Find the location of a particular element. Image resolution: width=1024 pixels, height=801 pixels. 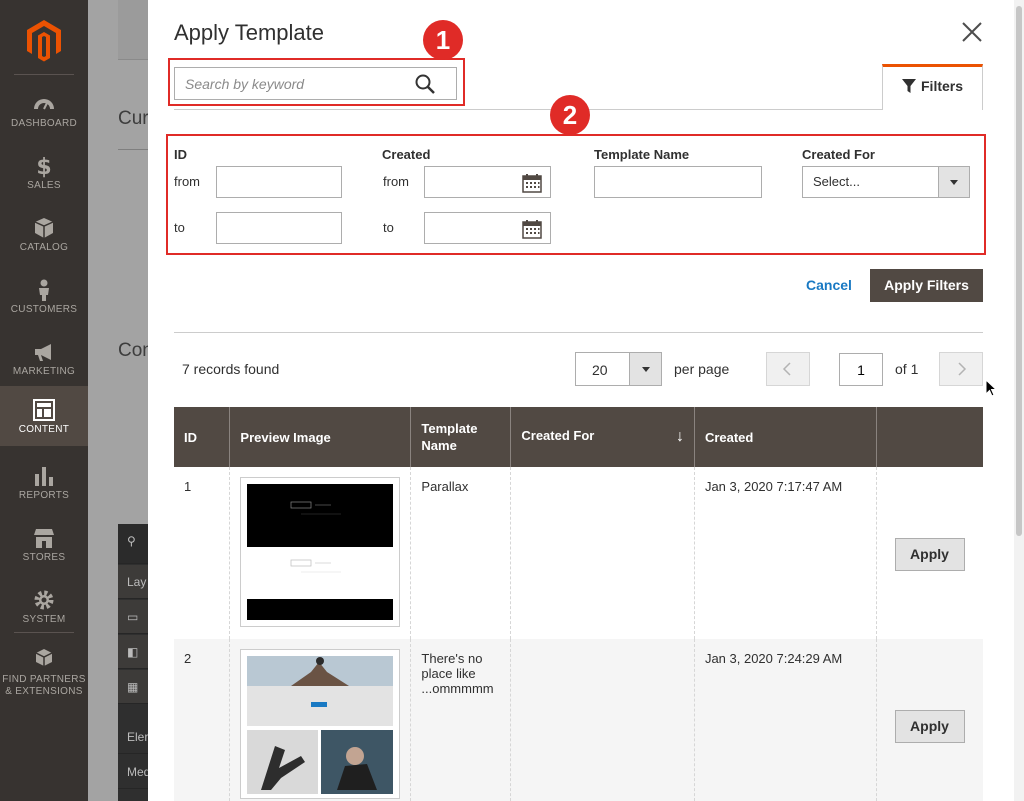

modal-scrollbar is located at coordinates (1019, 400).